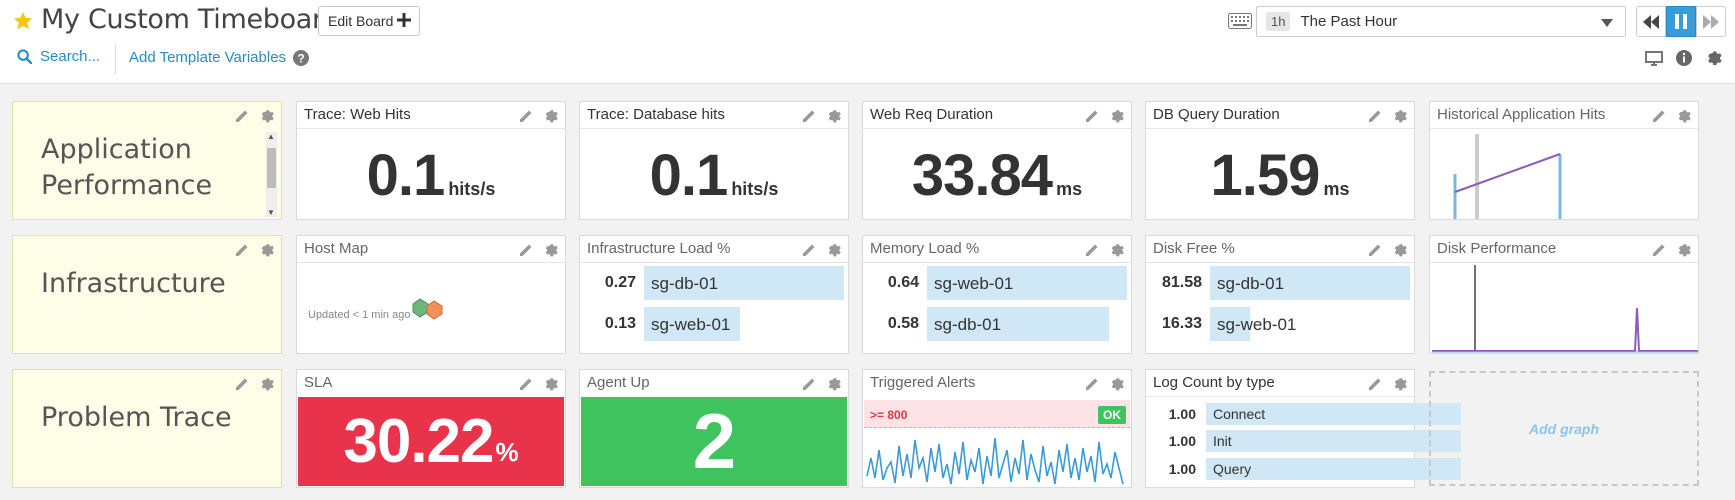  What do you see at coordinates (997, 283) in the screenshot?
I see `toplist-row: 0.64 sg-web-01` at bounding box center [997, 283].